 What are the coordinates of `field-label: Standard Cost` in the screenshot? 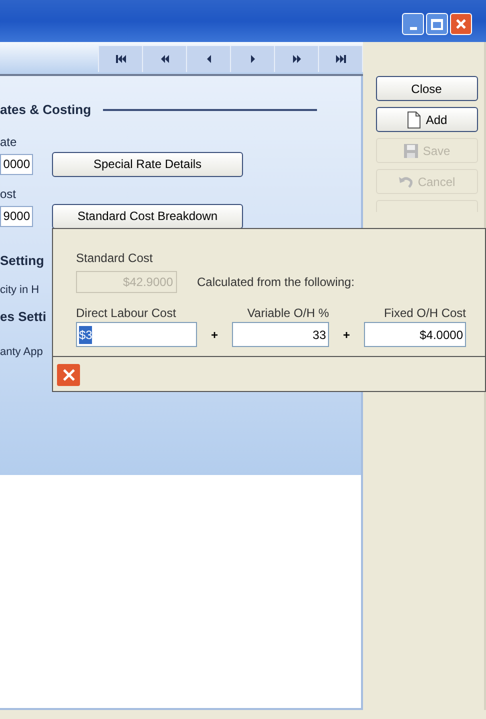 It's located at (115, 258).